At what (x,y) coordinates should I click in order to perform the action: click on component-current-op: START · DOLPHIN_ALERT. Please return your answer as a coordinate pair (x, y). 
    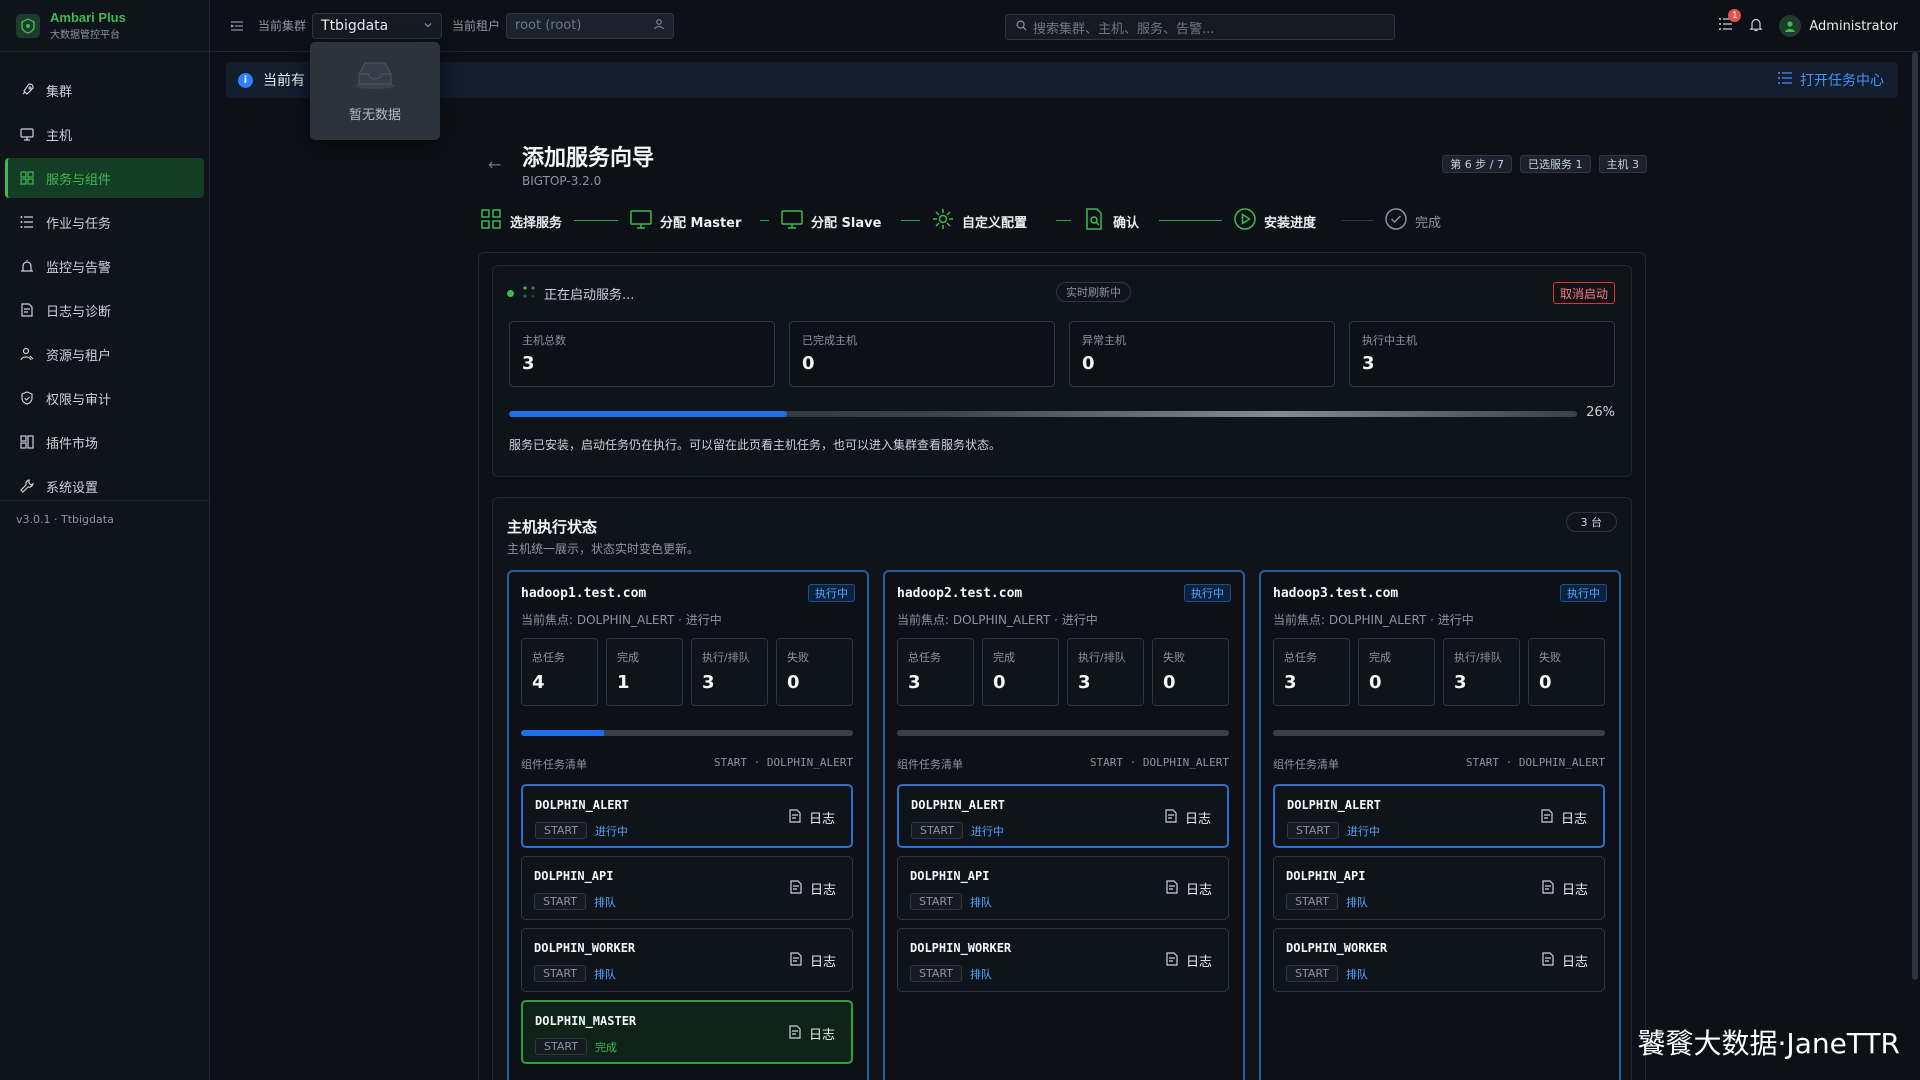
    Looking at the image, I should click on (1535, 762).